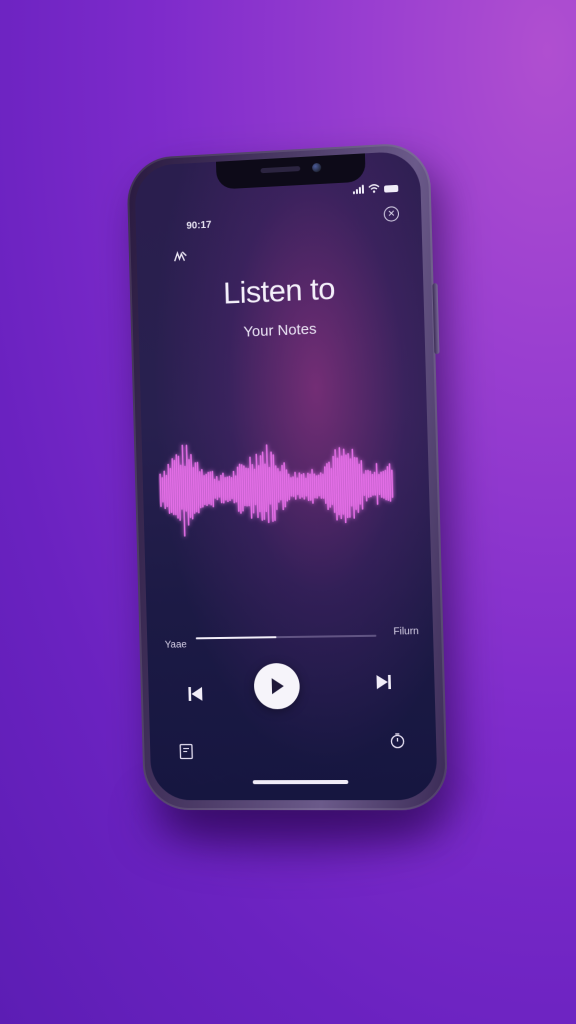  Describe the element at coordinates (236, 638) in the screenshot. I see `progress-fill` at that location.